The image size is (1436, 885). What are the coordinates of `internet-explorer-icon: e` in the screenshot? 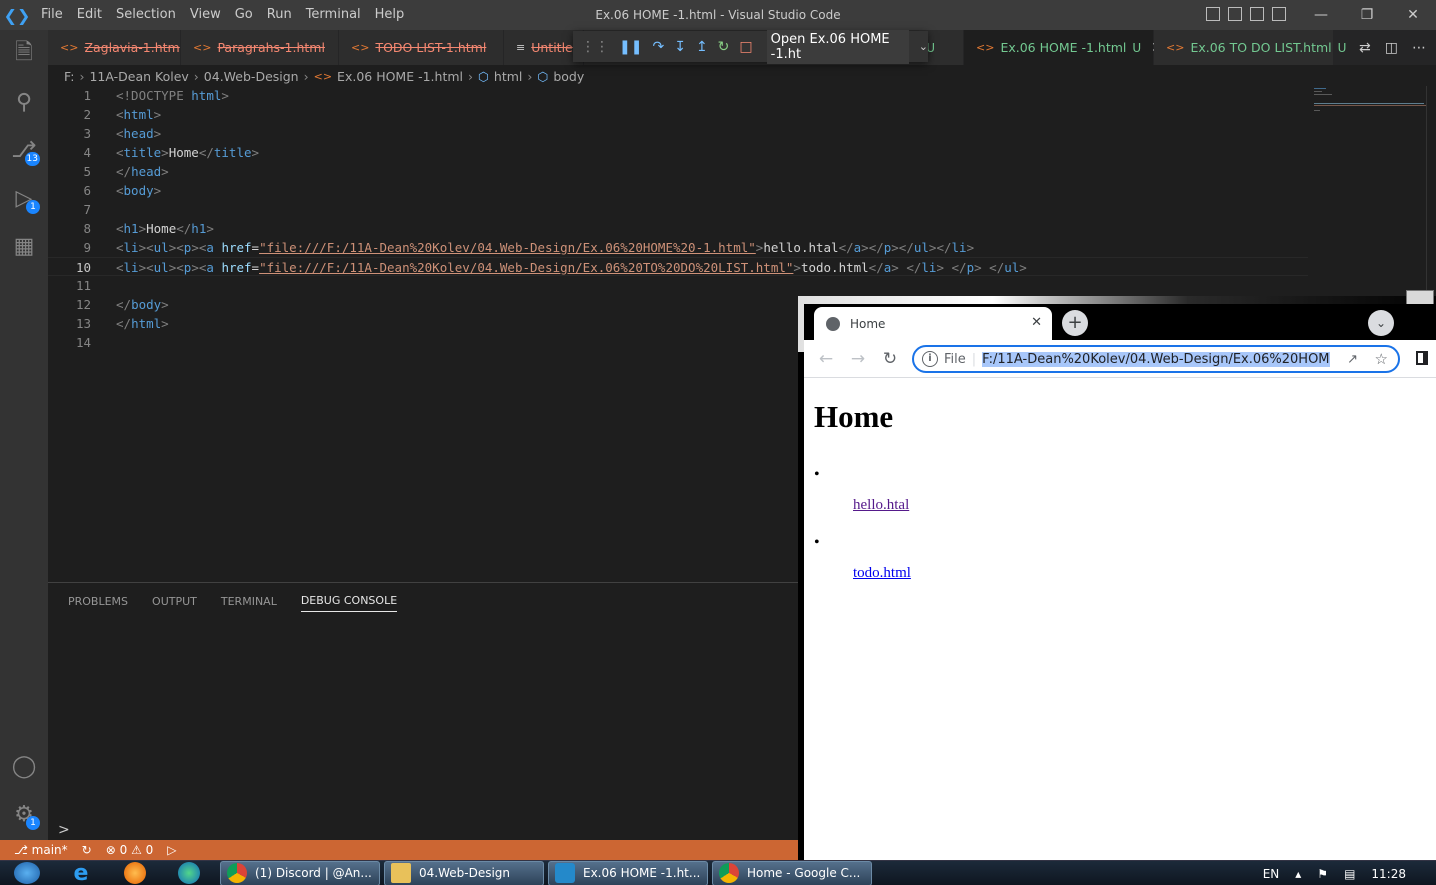 It's located at (81, 873).